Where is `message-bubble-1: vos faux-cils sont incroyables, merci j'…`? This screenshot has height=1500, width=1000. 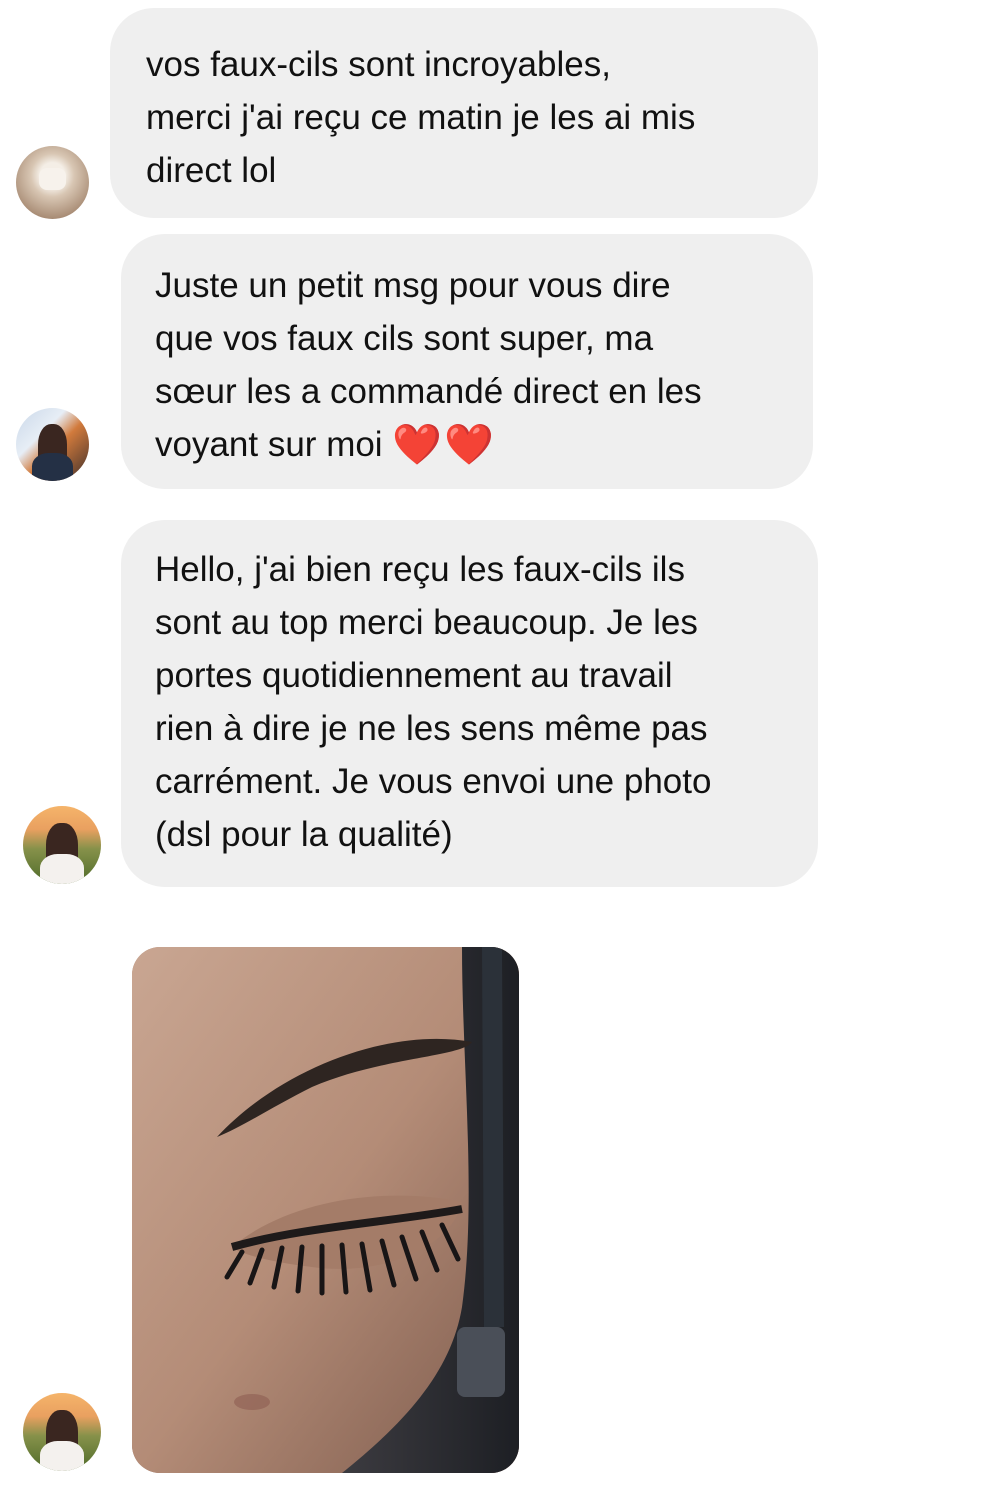
message-bubble-1: vos faux-cils sont incroyables, merci j'… is located at coordinates (464, 113).